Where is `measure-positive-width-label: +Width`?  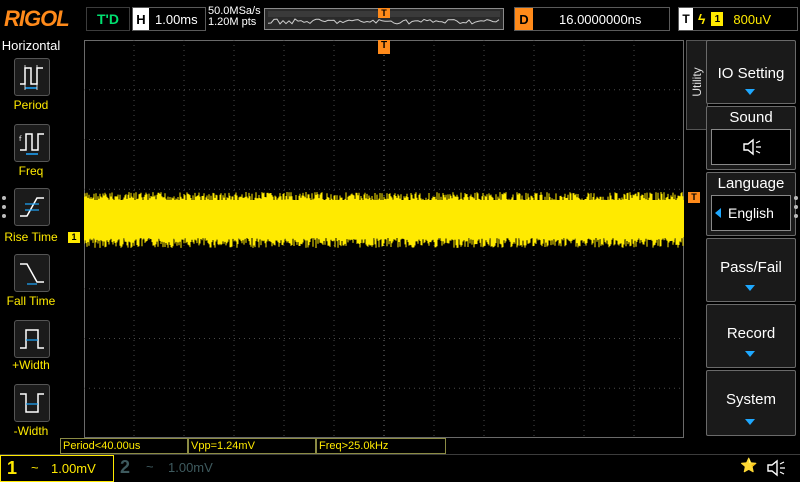 measure-positive-width-label: +Width is located at coordinates (31, 365).